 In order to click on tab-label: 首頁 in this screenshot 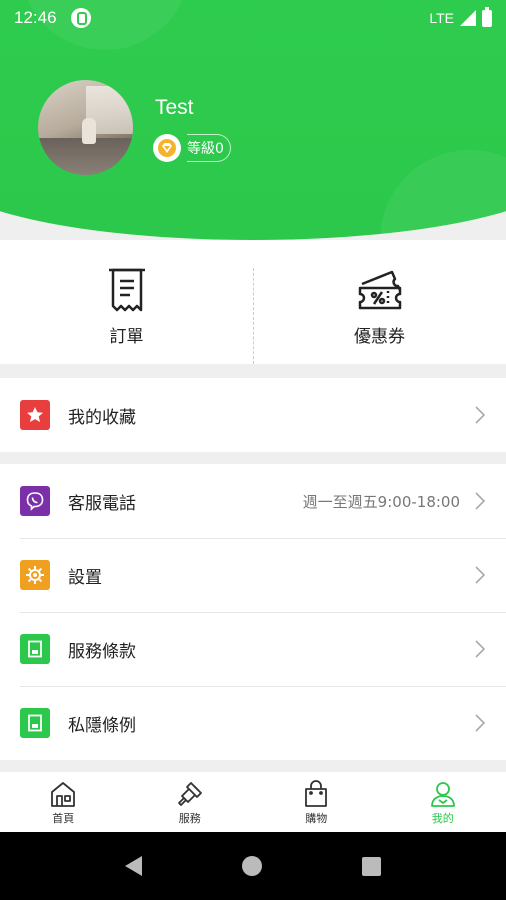, I will do `click(63, 818)`.